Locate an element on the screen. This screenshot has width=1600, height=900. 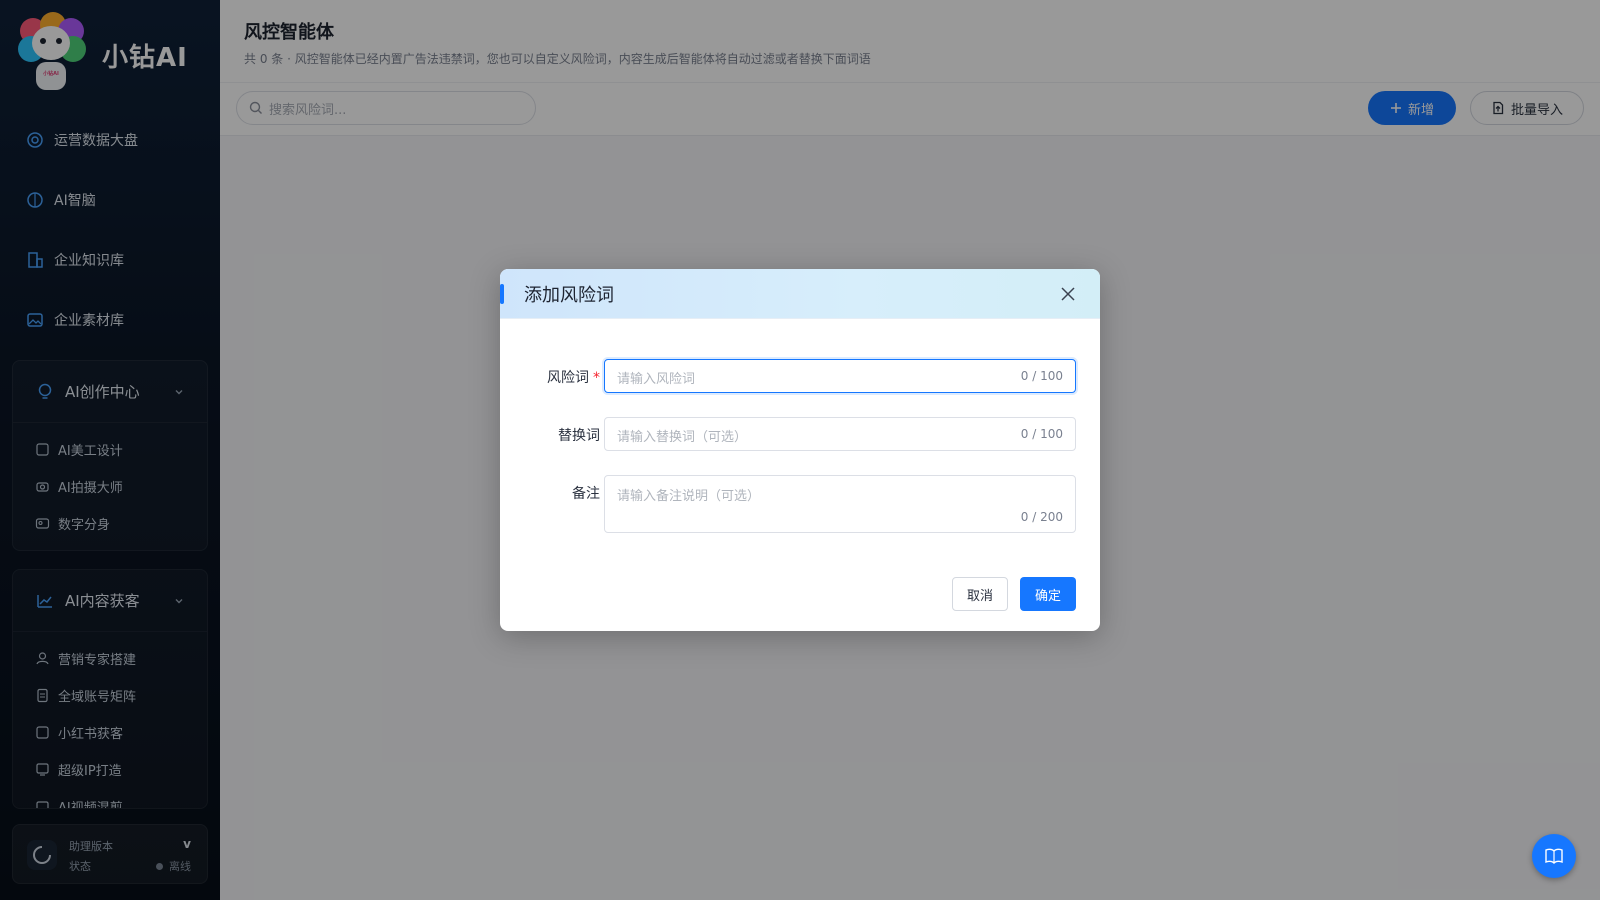
close-icon is located at coordinates (1068, 294).